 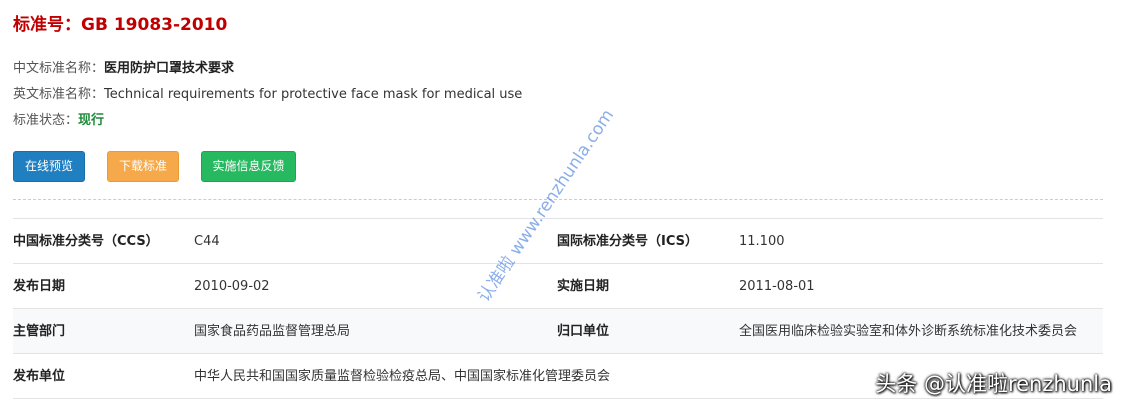 What do you see at coordinates (120, 25) in the screenshot?
I see `standard-number-title: 标准号：GB 19083-2010` at bounding box center [120, 25].